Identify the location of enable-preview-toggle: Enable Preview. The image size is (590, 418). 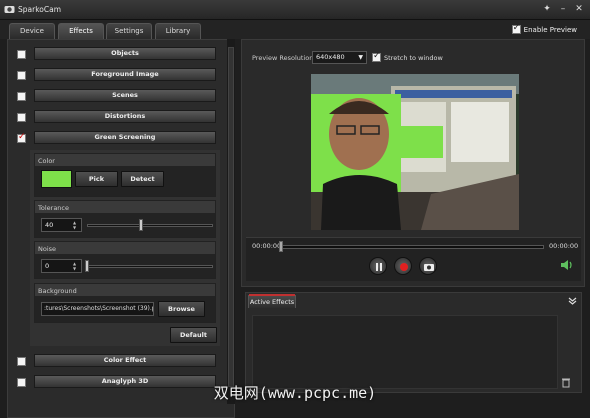
(544, 28).